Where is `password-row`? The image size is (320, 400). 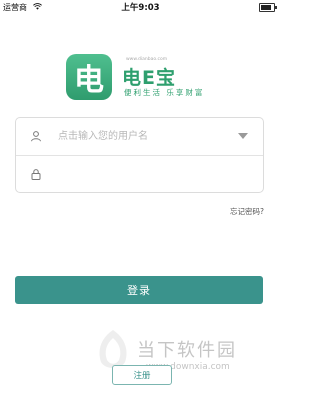
password-row is located at coordinates (139, 174).